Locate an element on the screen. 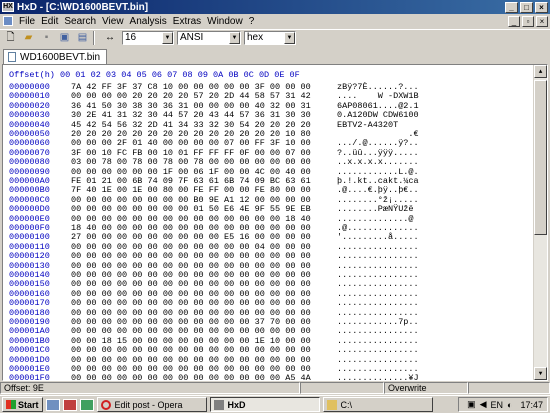 The width and height of the screenshot is (550, 413). status-extra is located at coordinates (509, 388).